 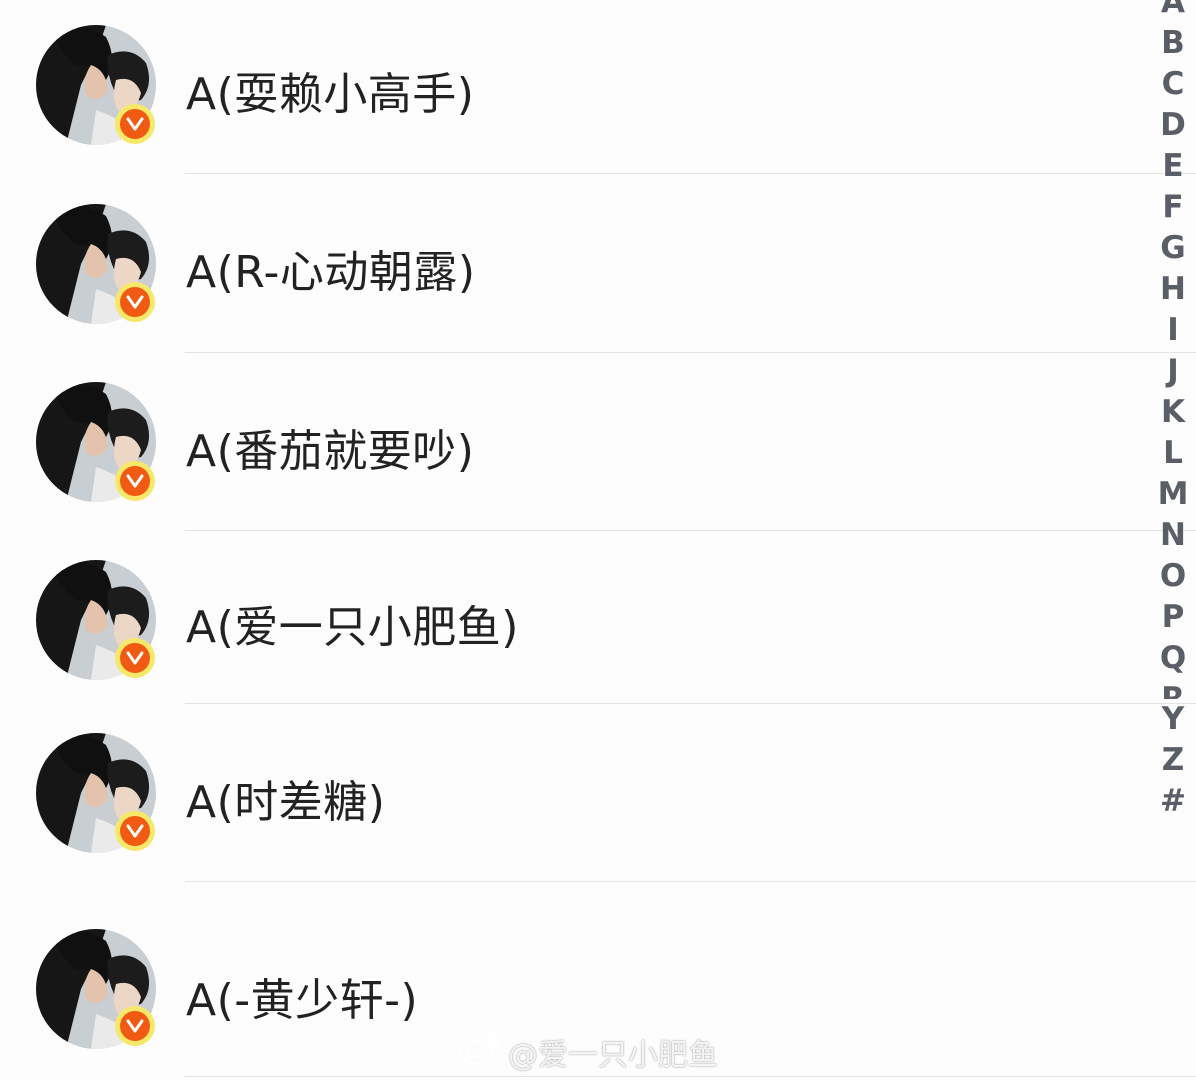 What do you see at coordinates (1173, 125) in the screenshot?
I see `index-letter-d: D` at bounding box center [1173, 125].